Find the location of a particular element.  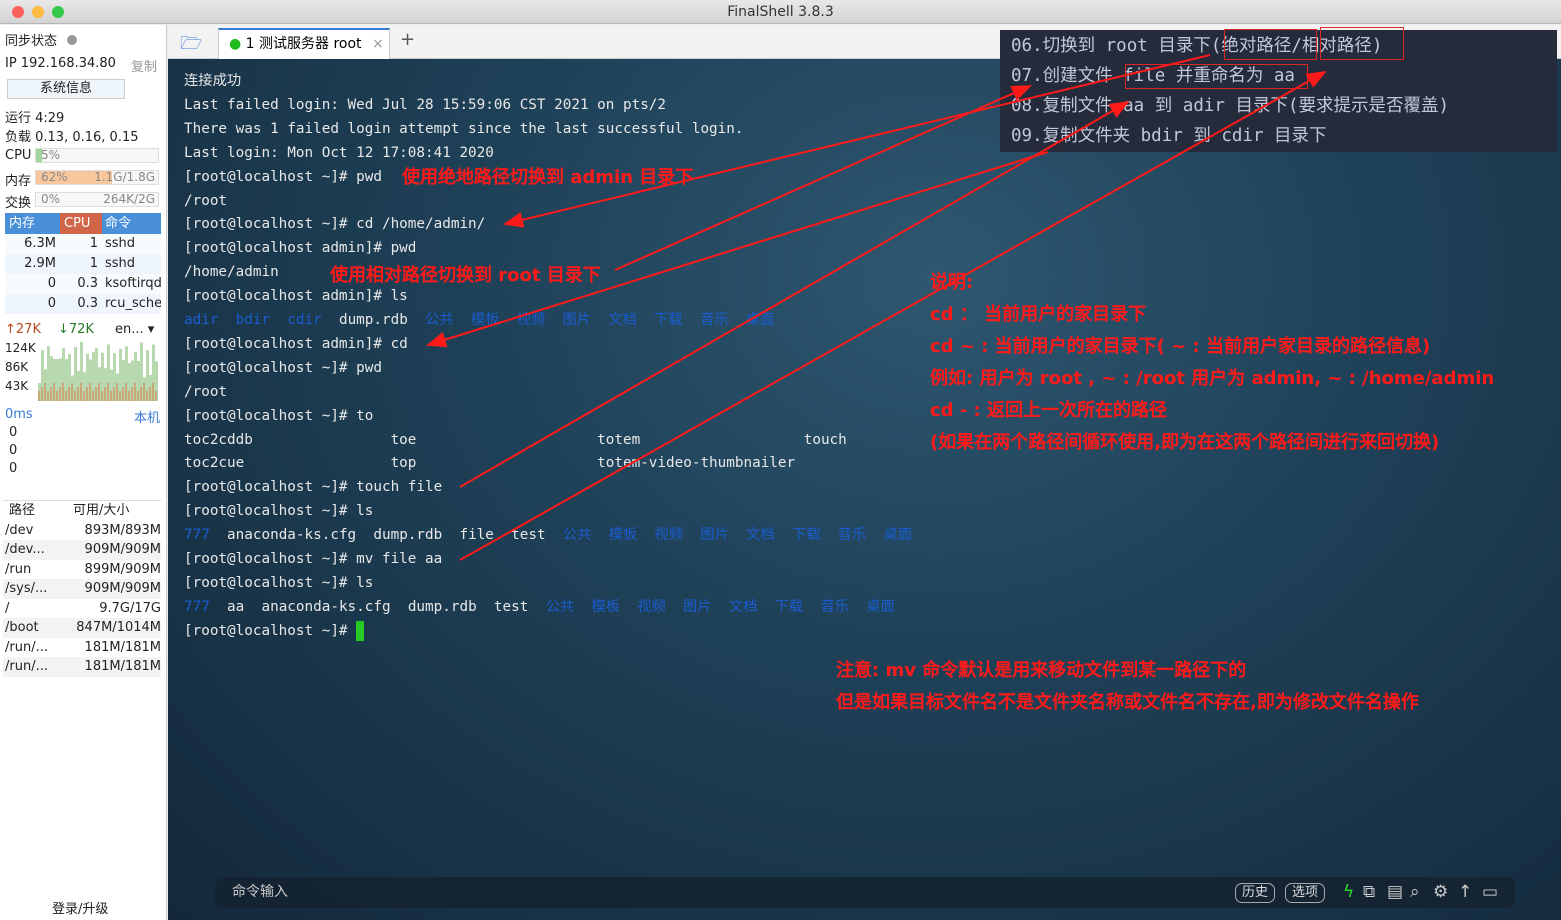

annotation-line: (如果在两个路径间循环使用,即为在这两个路径间进行来回切换) is located at coordinates (1185, 442).